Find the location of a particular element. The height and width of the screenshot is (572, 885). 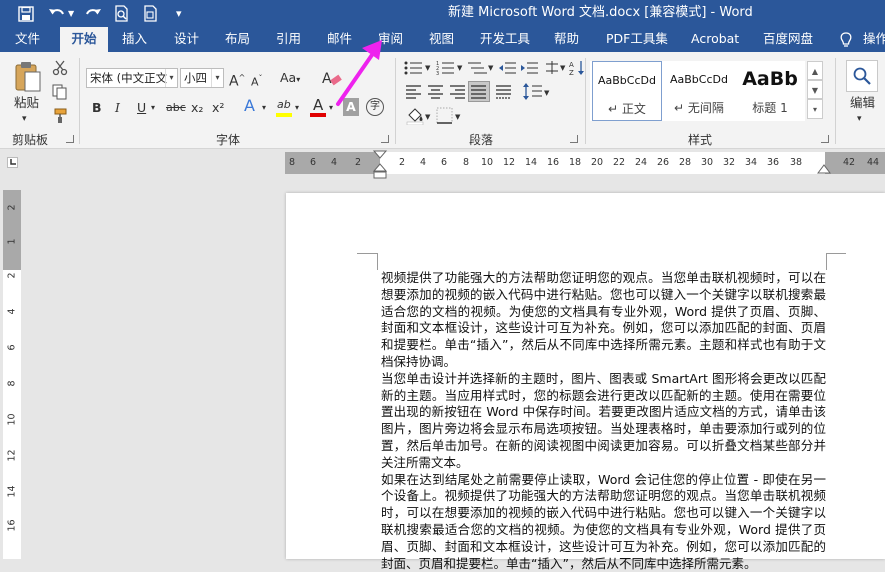

superscript-button: x² is located at coordinates (218, 108).